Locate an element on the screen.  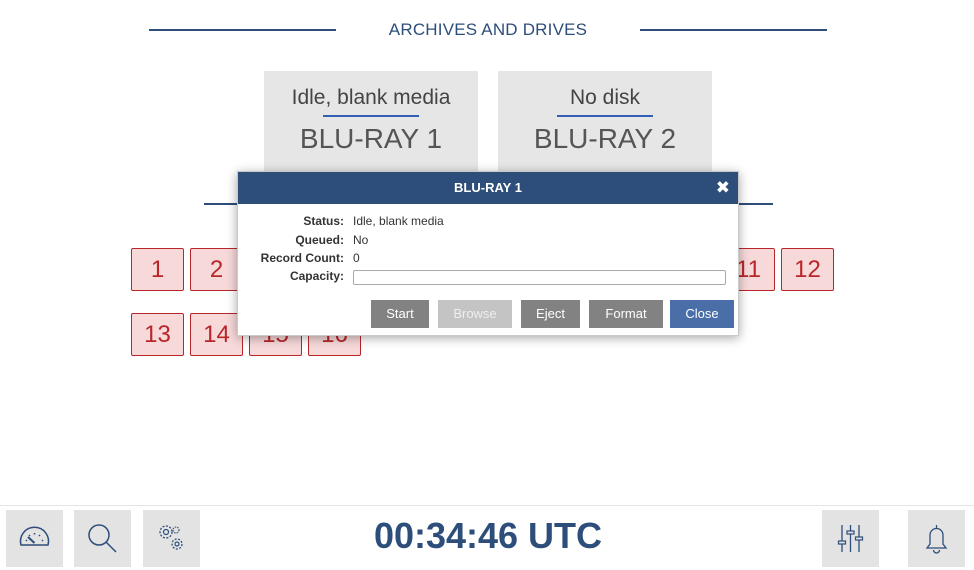
format-button: Format is located at coordinates (626, 314).